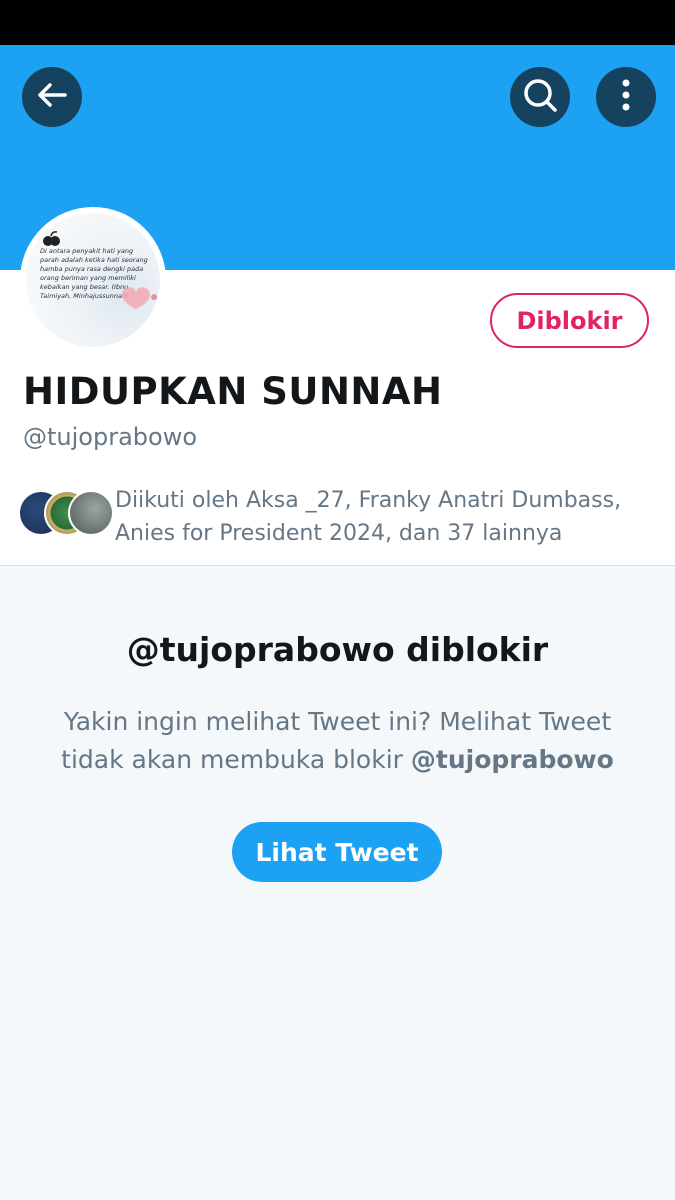 Image resolution: width=675 pixels, height=1200 pixels. I want to click on followed-by-line: Anies for President 2024, dan 37 lainnya, so click(339, 533).